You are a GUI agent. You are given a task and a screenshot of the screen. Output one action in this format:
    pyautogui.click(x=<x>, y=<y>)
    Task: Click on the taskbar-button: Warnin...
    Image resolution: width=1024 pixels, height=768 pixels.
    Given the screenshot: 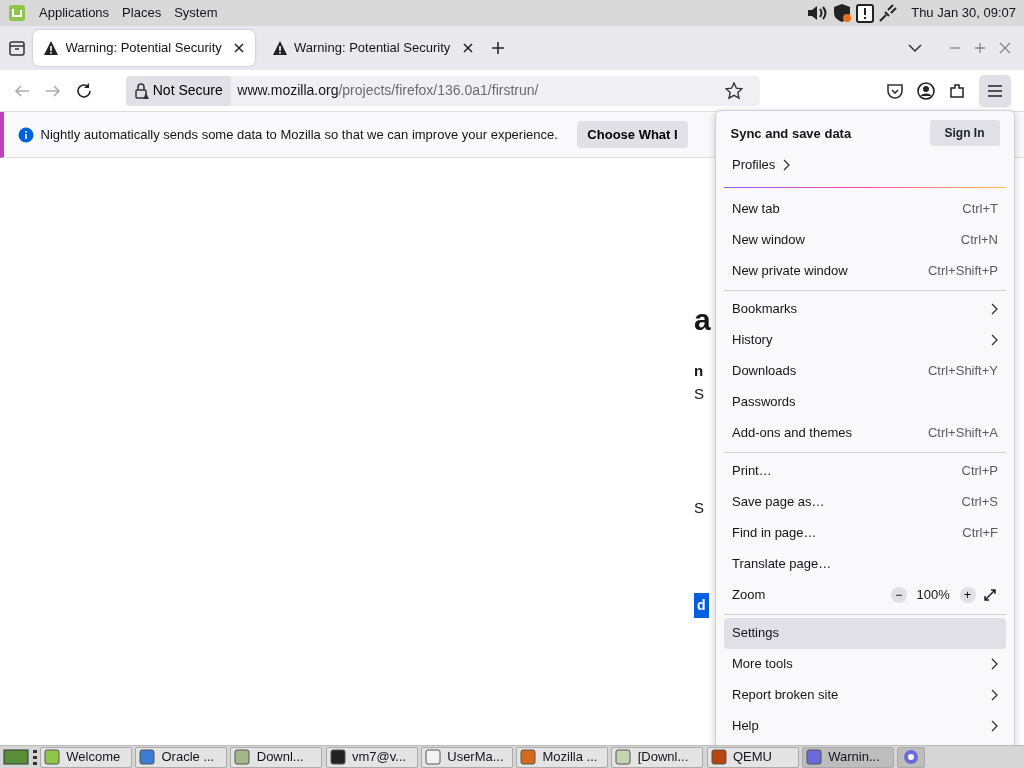 What is the action you would take?
    pyautogui.click(x=847, y=757)
    